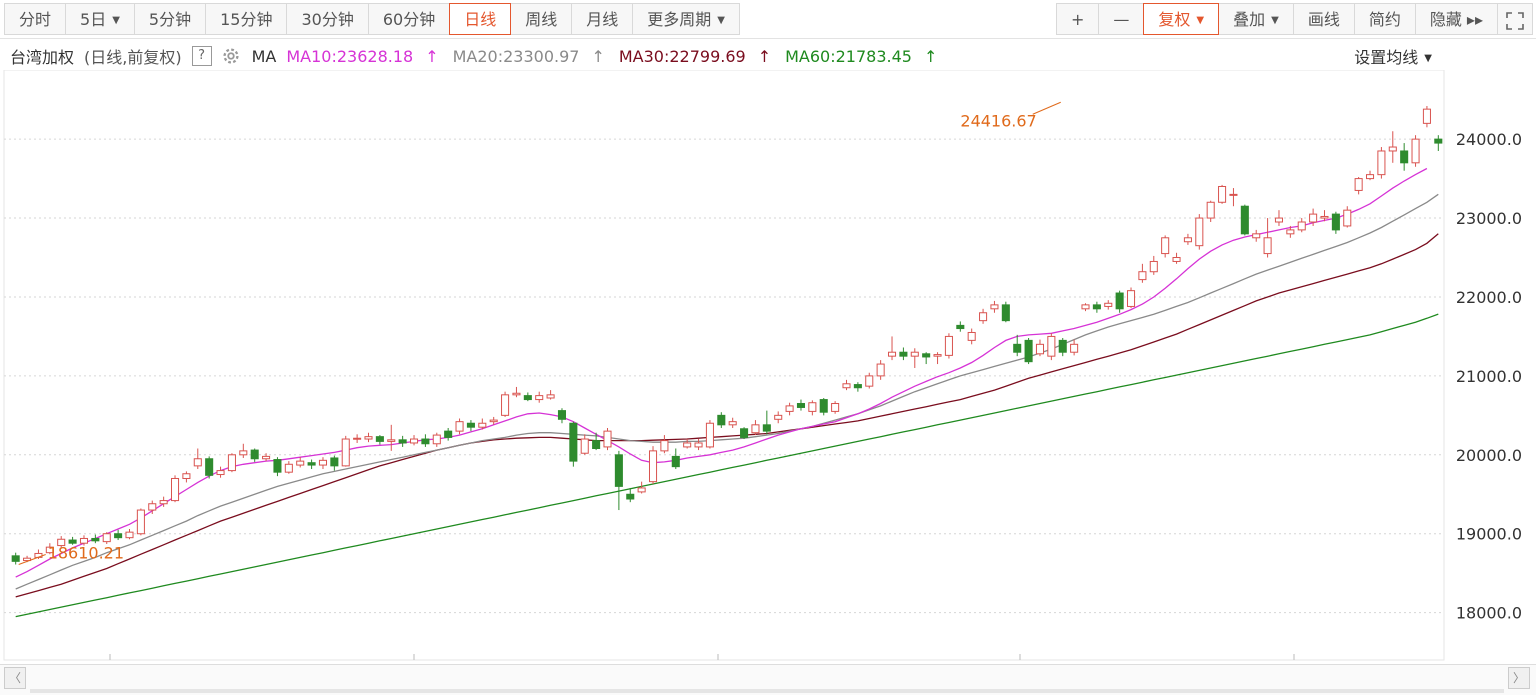 The image size is (1536, 695). I want to click on y-tick-label: 24000.0, so click(1489, 139).